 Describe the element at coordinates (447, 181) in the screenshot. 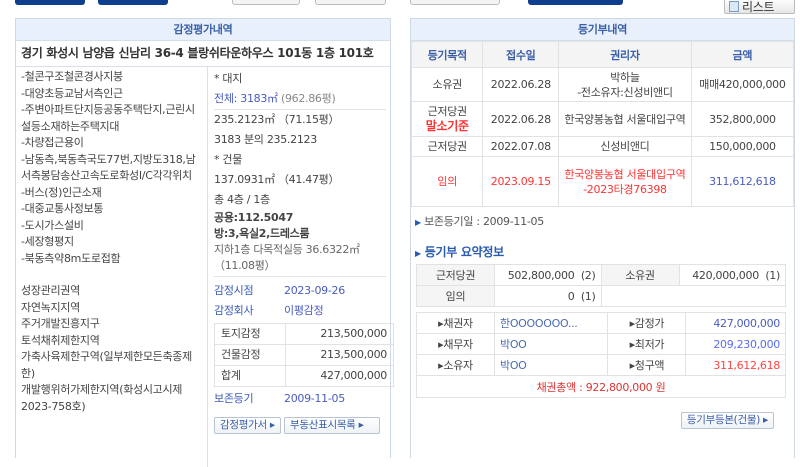

I see `purpose: 임의` at that location.